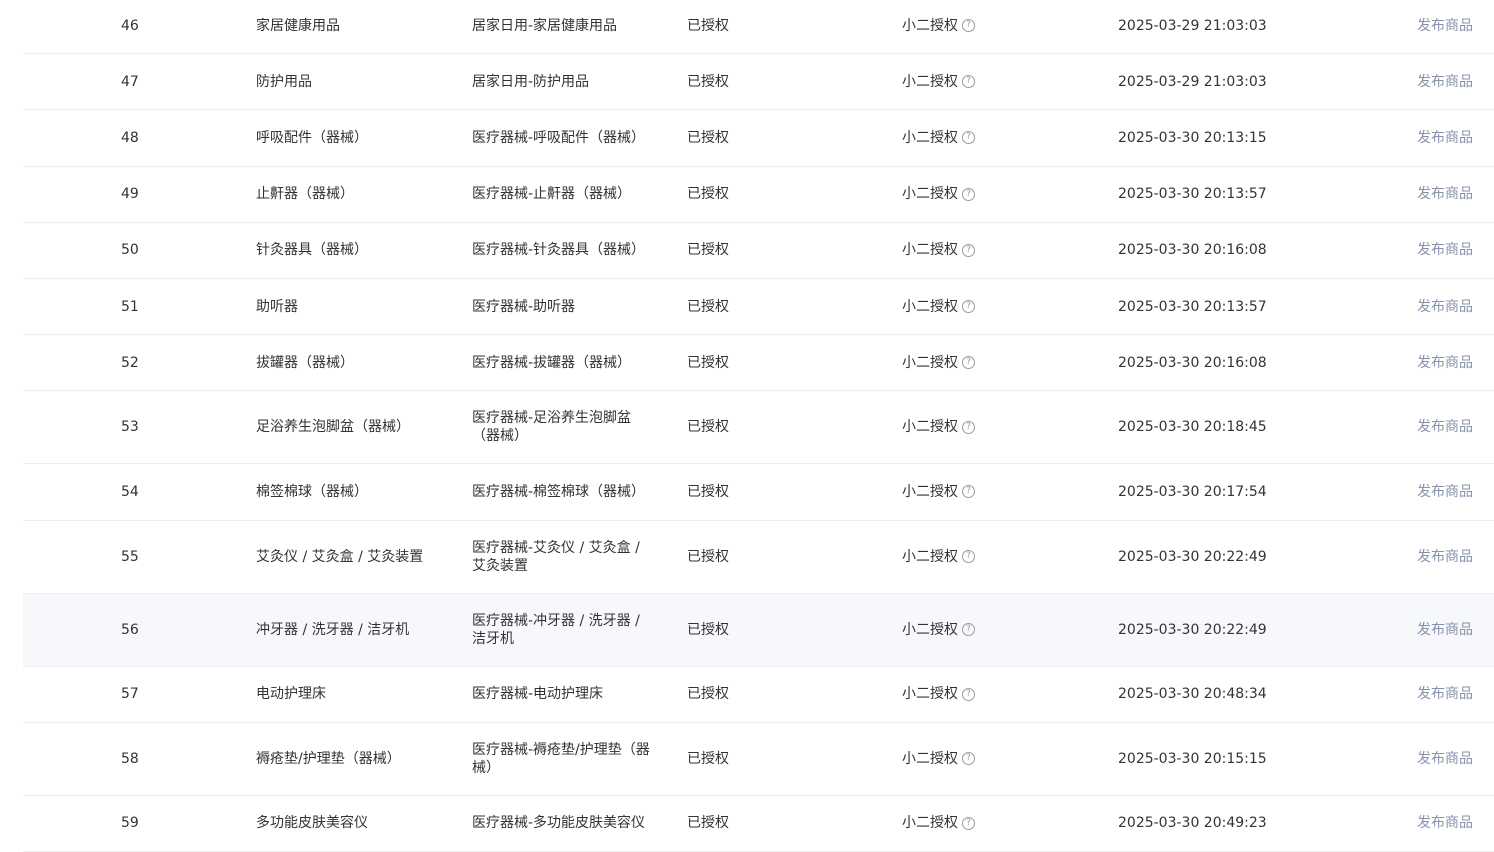 The width and height of the screenshot is (1494, 852). What do you see at coordinates (333, 629) in the screenshot?
I see `category-name: 冲牙器 / 洗牙器 / 洁牙机` at bounding box center [333, 629].